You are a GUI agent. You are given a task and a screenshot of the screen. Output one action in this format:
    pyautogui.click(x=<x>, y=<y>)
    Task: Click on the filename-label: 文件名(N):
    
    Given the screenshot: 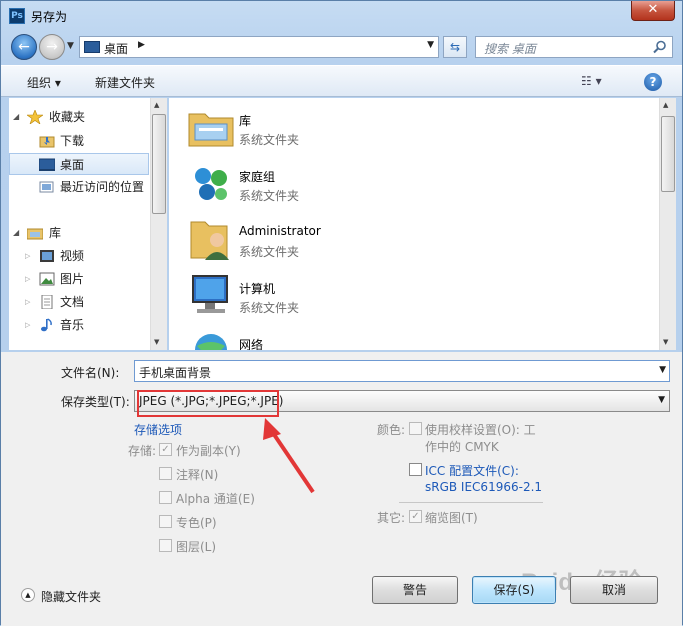 What is the action you would take?
    pyautogui.click(x=90, y=373)
    